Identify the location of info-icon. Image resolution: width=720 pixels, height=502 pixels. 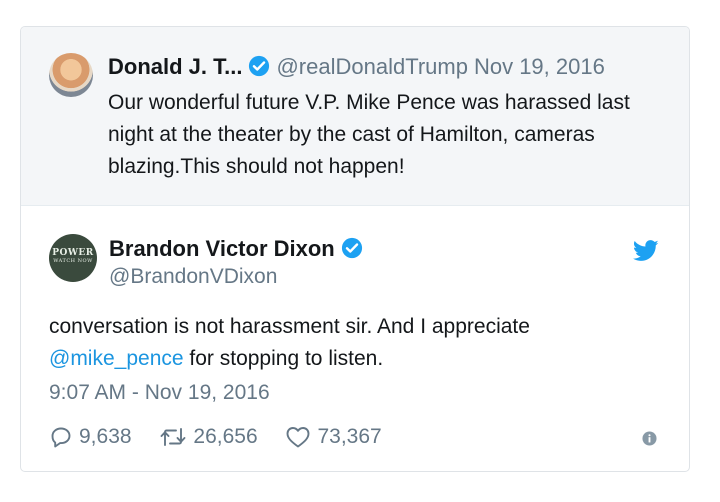
(649, 438).